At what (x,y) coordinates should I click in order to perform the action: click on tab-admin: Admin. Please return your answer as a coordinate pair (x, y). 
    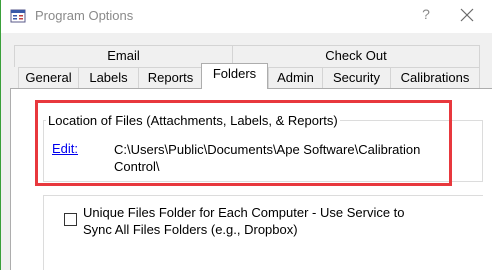
    Looking at the image, I should click on (295, 78).